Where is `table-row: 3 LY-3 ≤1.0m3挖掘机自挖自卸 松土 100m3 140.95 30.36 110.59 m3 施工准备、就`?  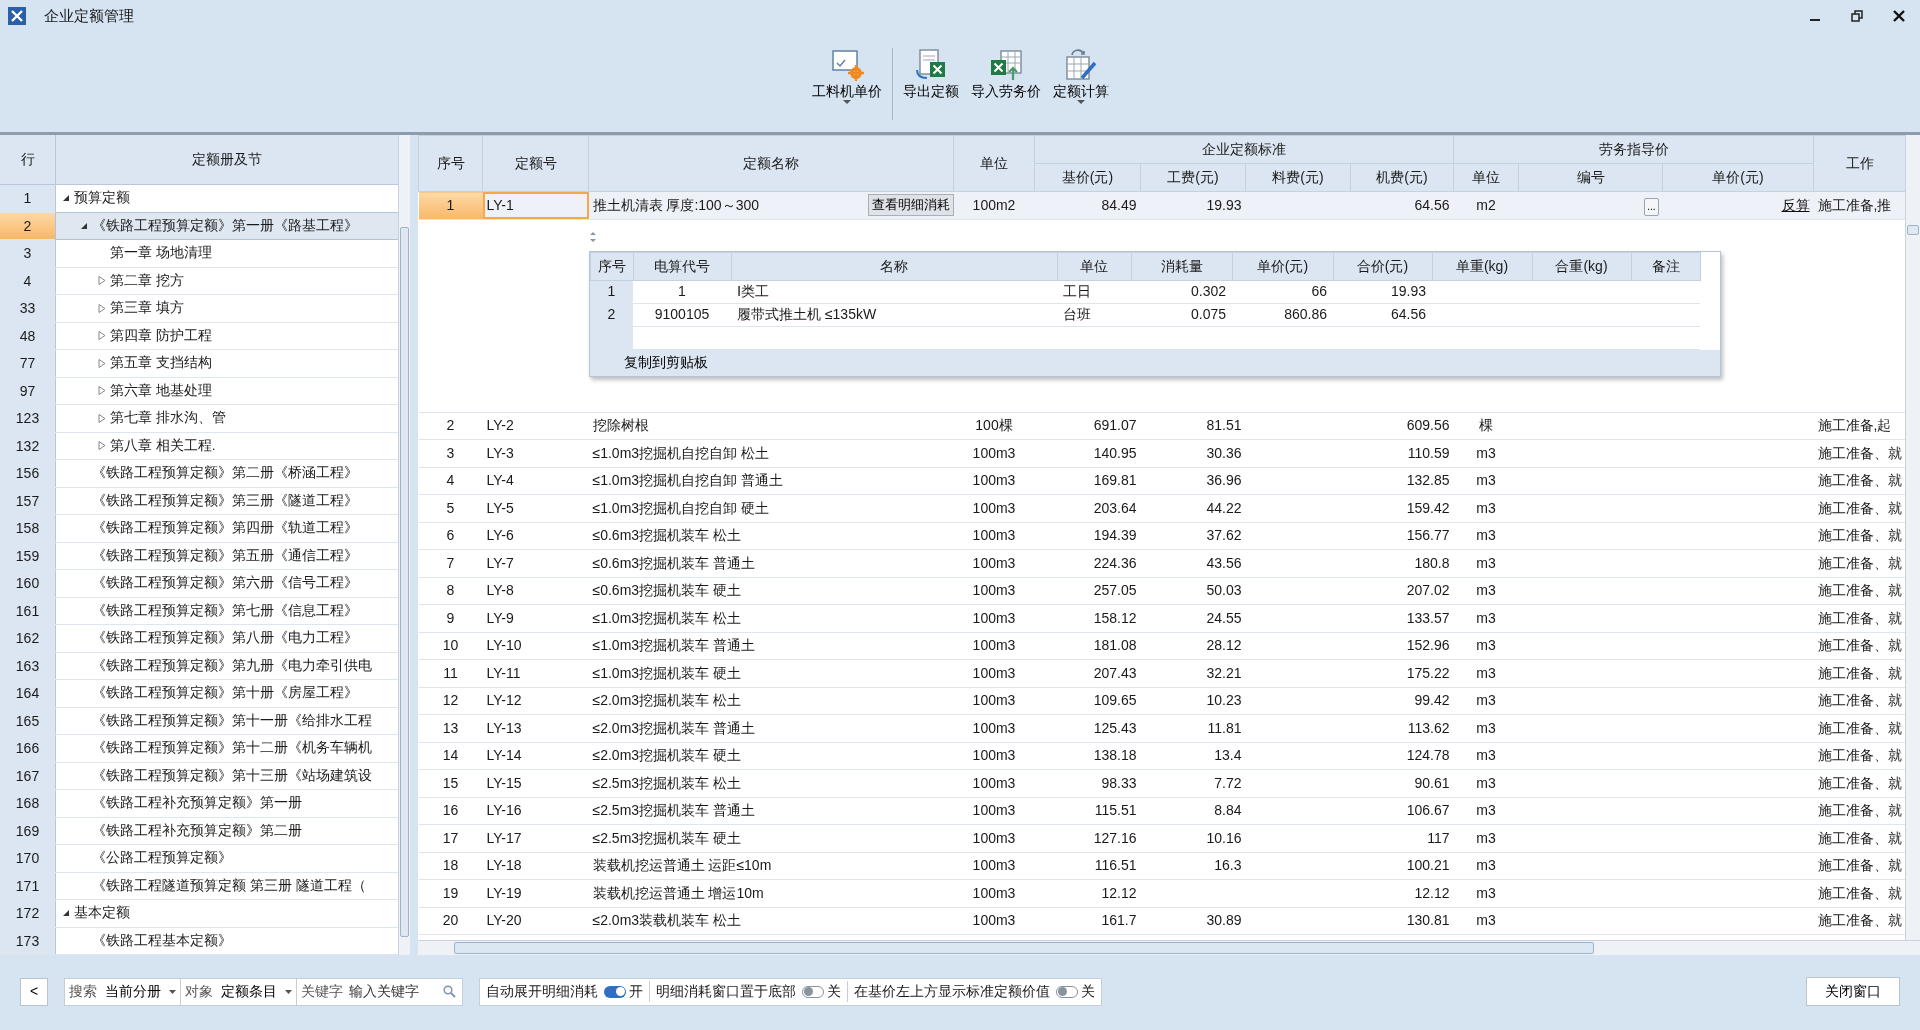 table-row: 3 LY-3 ≤1.0m3挖掘机自挖自卸 松土 100m3 140.95 30.36 110.59 m3 施工准备、就 is located at coordinates (1161, 453).